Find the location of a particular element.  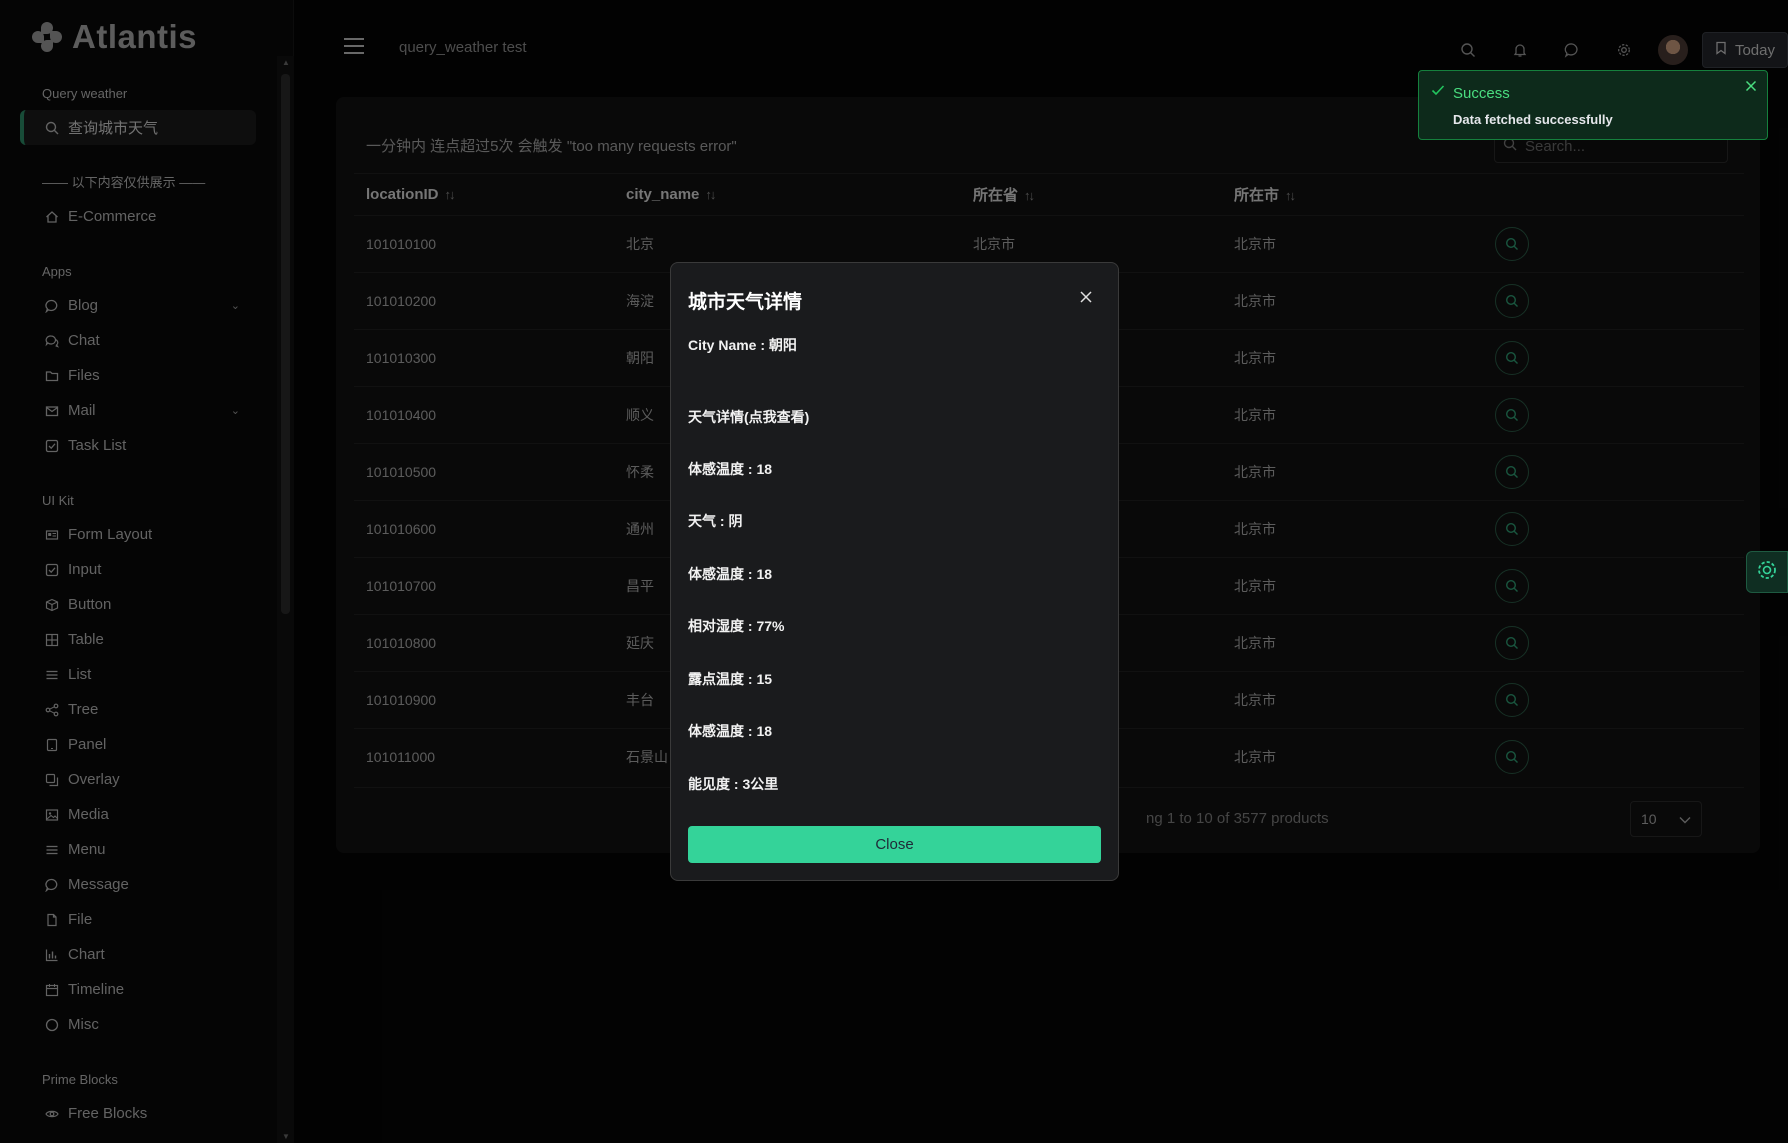

detail-line: 露点温度 : 15 is located at coordinates (730, 679).